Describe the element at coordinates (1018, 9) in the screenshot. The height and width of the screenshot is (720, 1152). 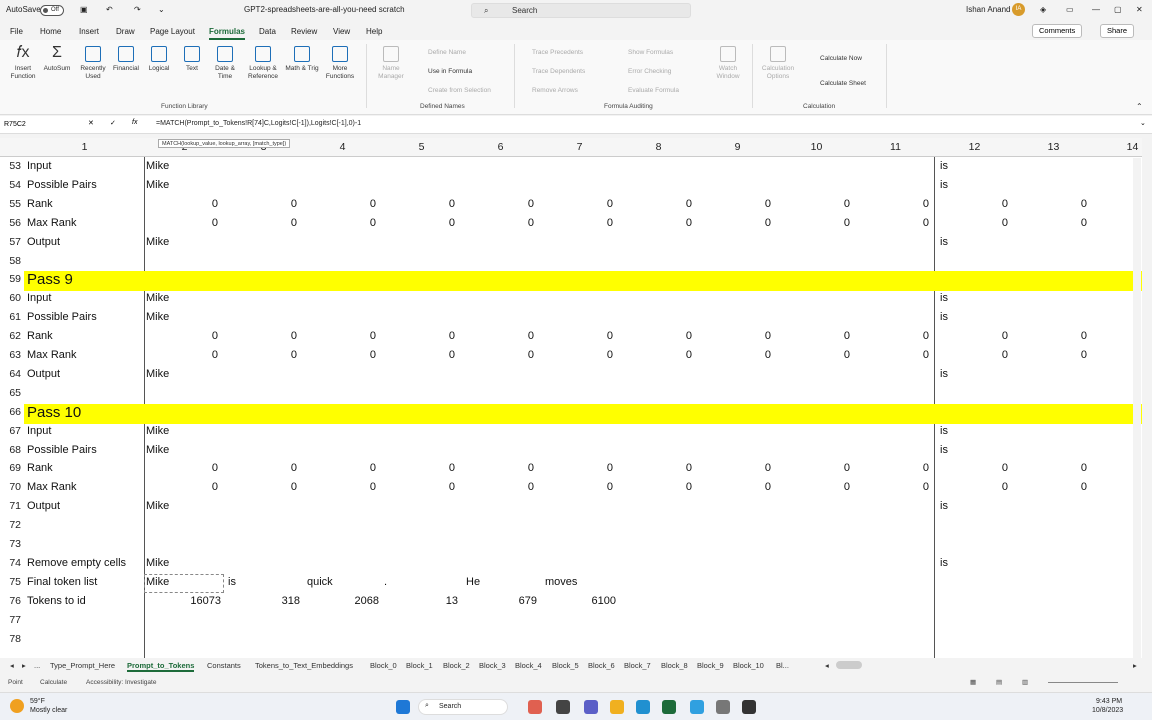
I see `avatar: IA` at that location.